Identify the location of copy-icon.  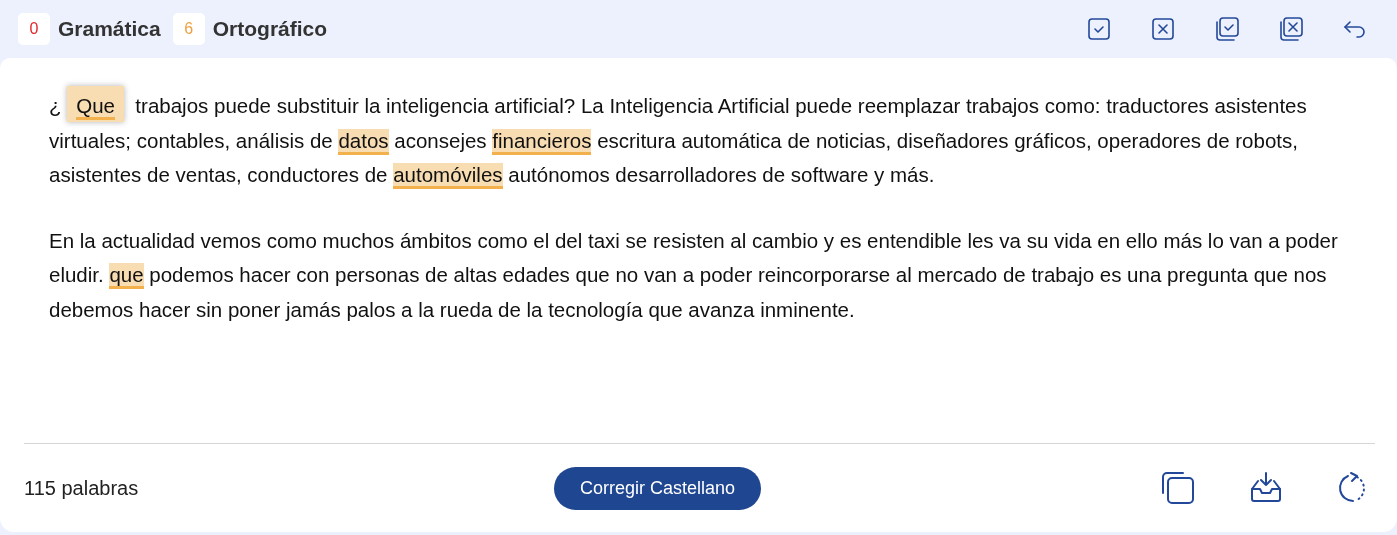
(1178, 488).